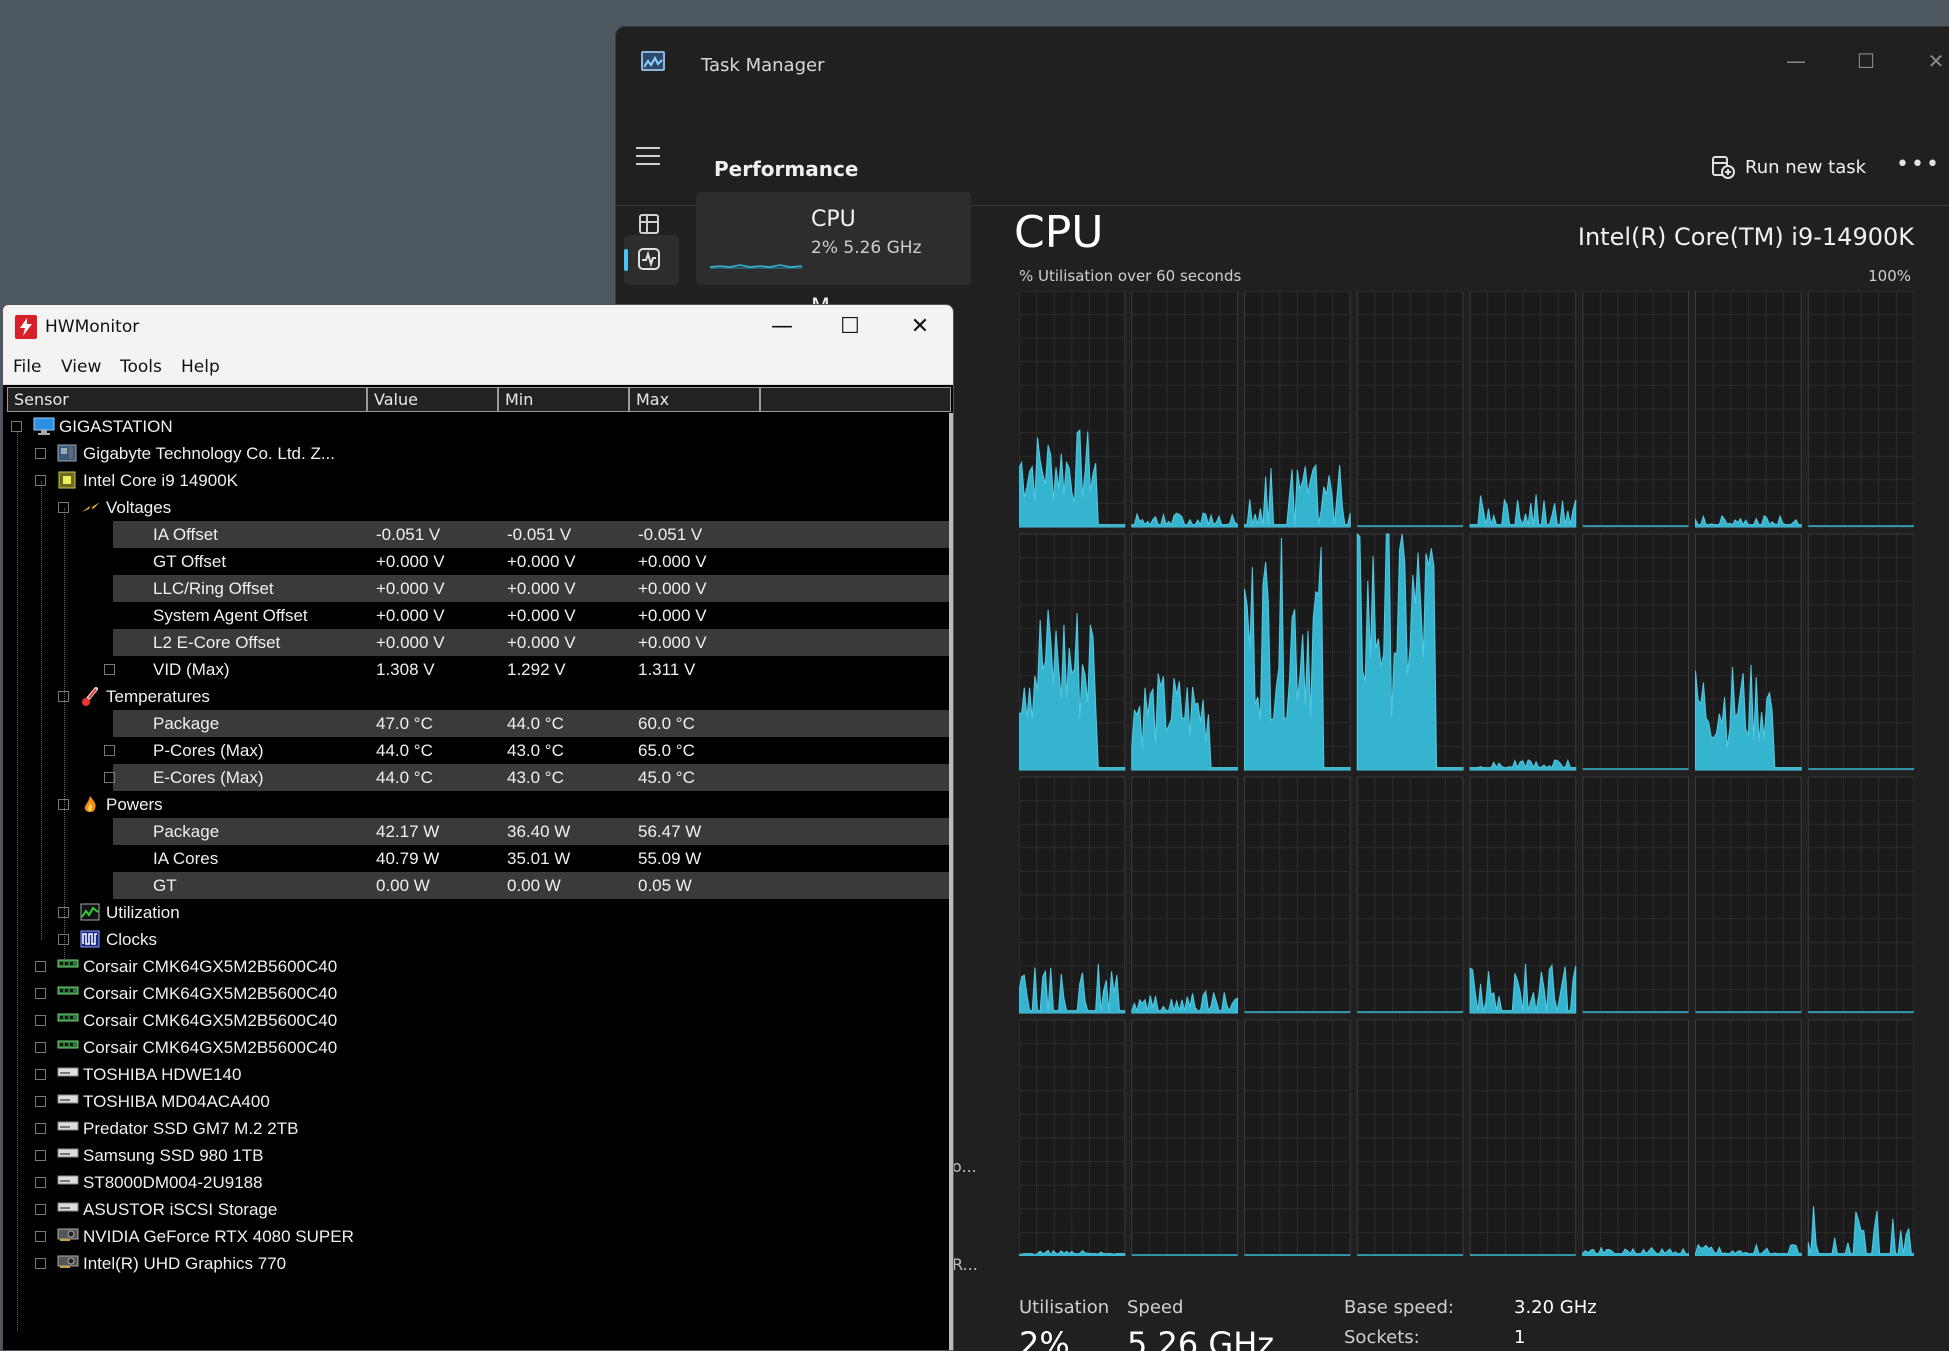 This screenshot has width=1949, height=1351. What do you see at coordinates (1918, 164) in the screenshot?
I see `more-options-icon: •••` at bounding box center [1918, 164].